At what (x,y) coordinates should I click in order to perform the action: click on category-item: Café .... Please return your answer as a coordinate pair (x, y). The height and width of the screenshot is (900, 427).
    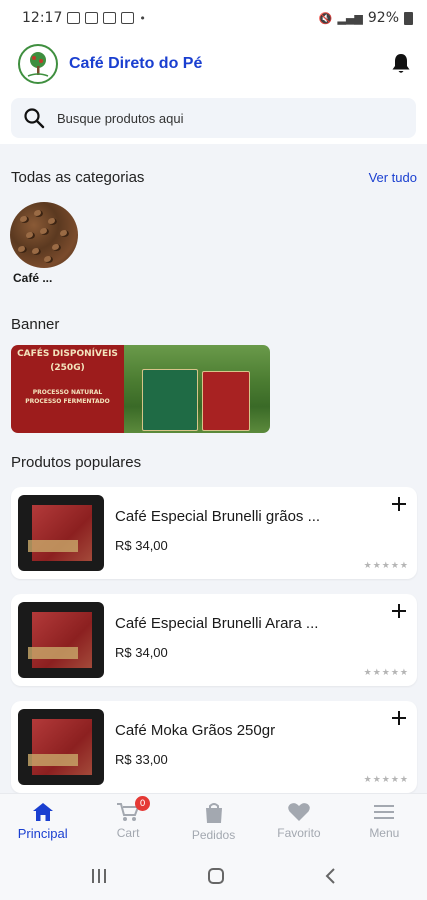
    Looking at the image, I should click on (44, 243).